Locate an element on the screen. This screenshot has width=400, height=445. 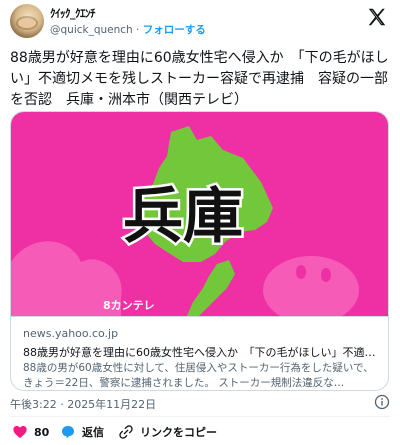
handle: @quick_quench is located at coordinates (91, 30).